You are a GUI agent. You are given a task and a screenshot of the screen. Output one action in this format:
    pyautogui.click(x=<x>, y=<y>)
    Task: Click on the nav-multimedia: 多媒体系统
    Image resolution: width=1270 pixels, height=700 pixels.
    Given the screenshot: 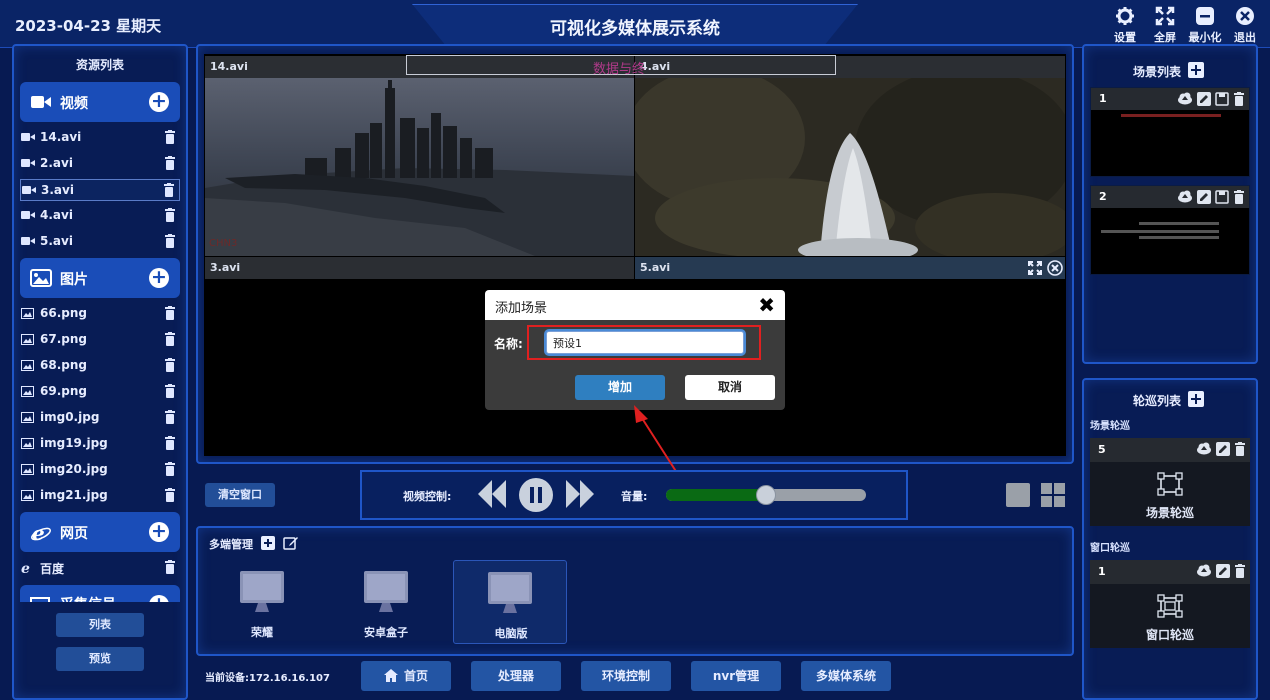 What is the action you would take?
    pyautogui.click(x=846, y=676)
    